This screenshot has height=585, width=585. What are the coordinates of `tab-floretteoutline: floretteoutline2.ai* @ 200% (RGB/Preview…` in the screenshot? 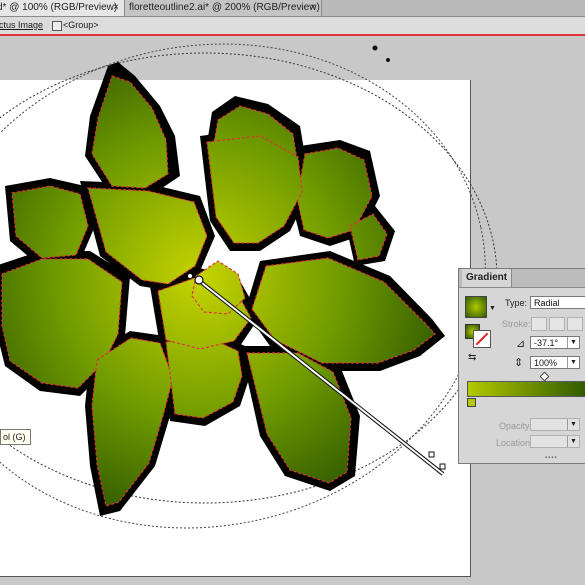 It's located at (223, 8).